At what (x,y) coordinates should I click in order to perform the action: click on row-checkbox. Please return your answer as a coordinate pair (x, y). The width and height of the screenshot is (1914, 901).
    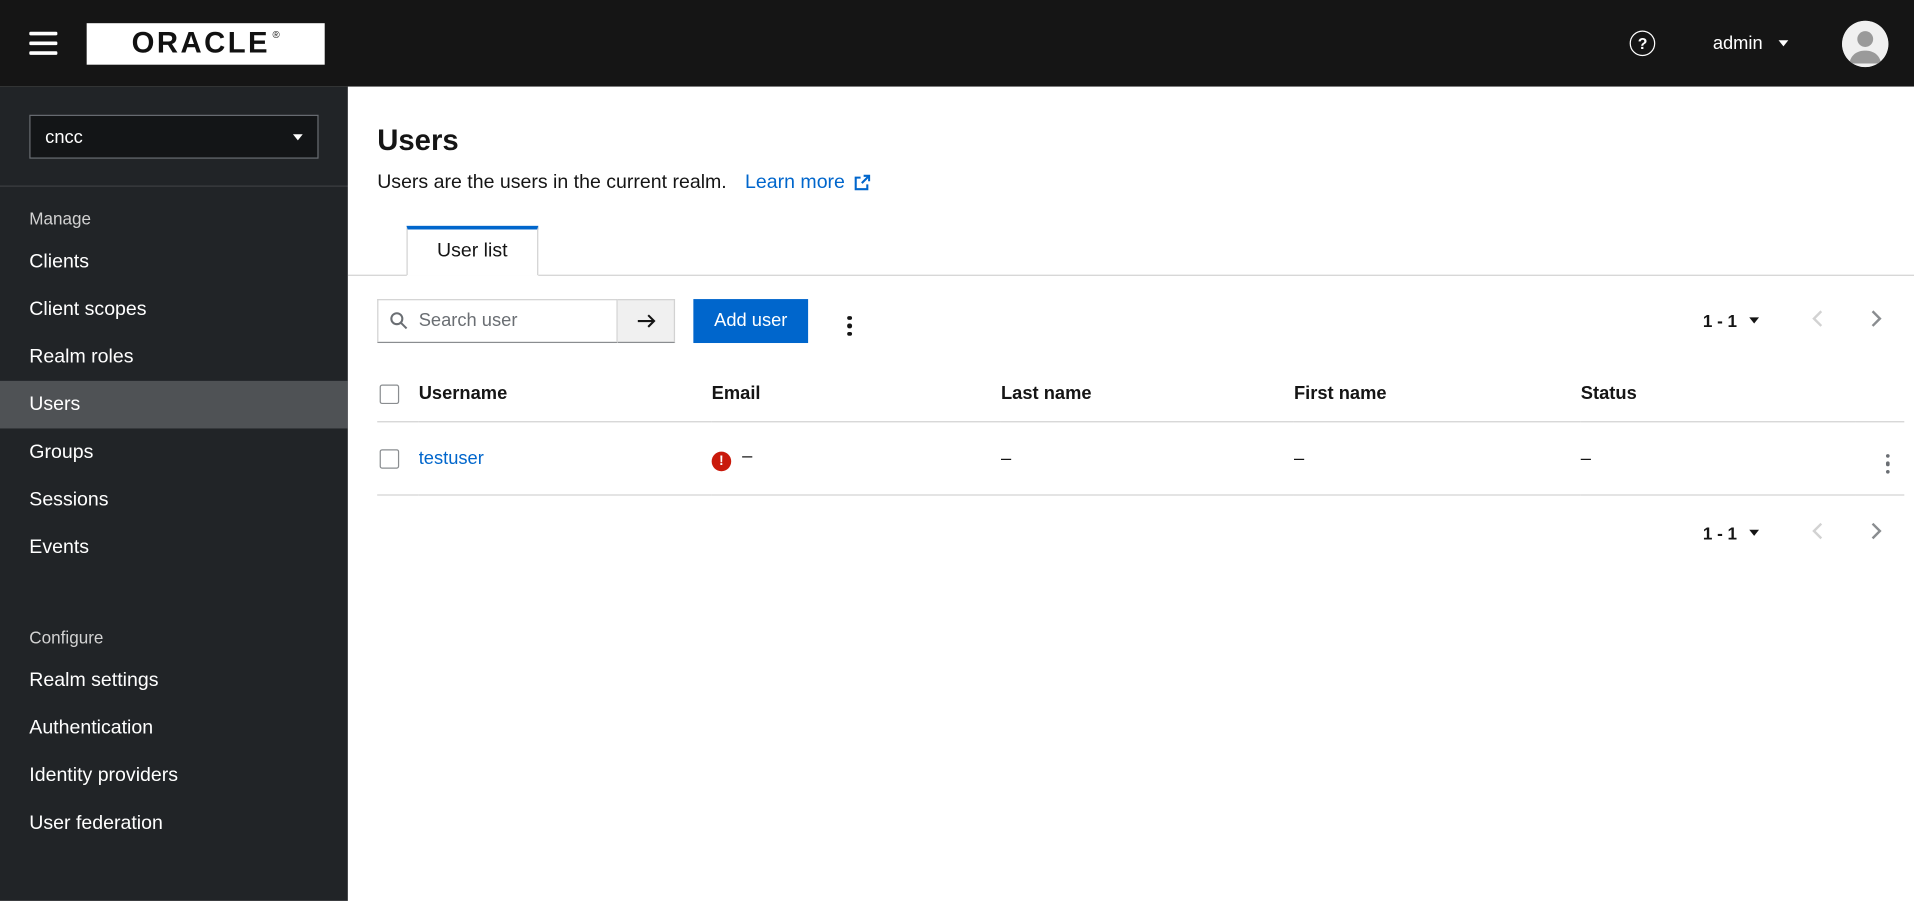
    Looking at the image, I should click on (389, 459).